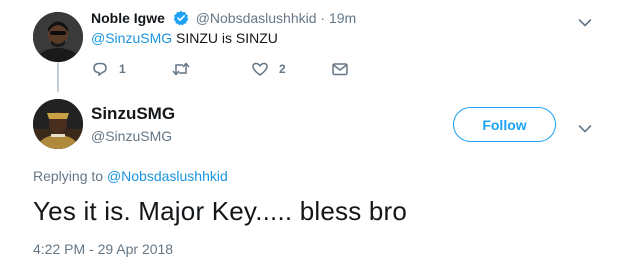 This screenshot has height=263, width=621. What do you see at coordinates (122, 69) in the screenshot?
I see `reply-count: 1` at bounding box center [122, 69].